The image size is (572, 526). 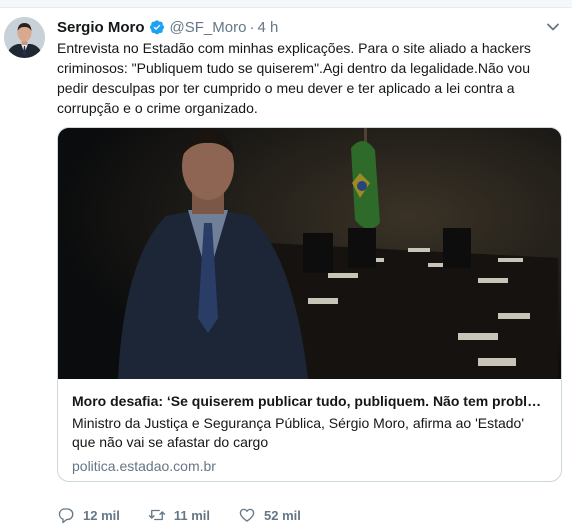 I want to click on reply-count: 12 mil, so click(x=101, y=515).